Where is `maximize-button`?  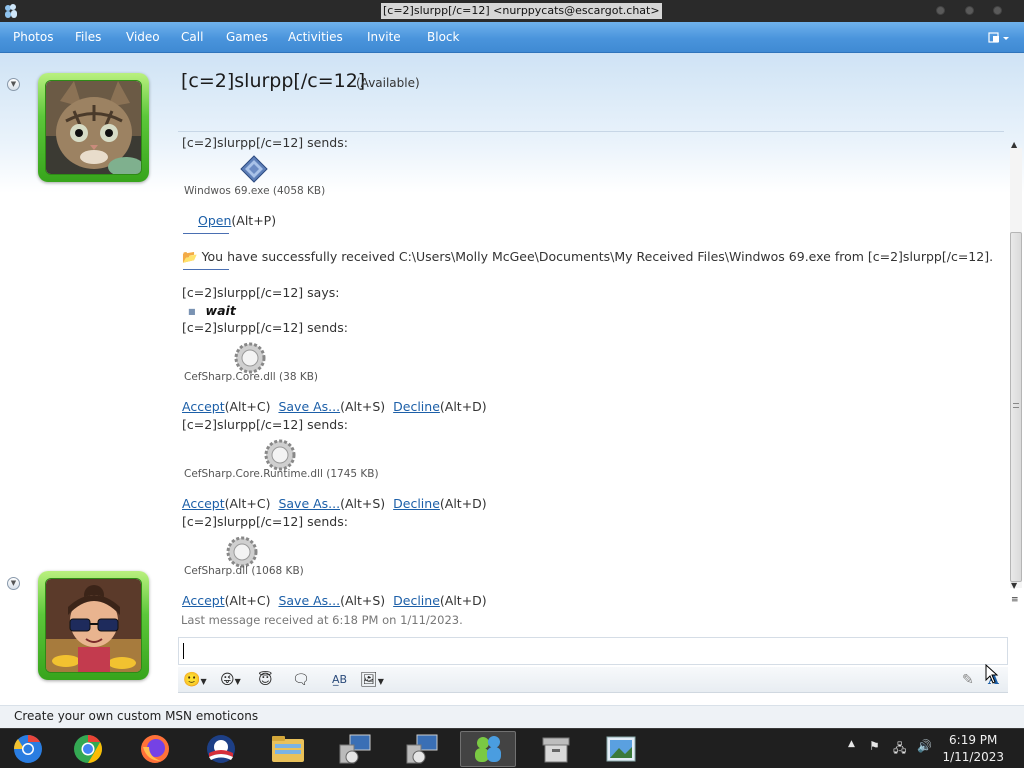
maximize-button is located at coordinates (969, 10).